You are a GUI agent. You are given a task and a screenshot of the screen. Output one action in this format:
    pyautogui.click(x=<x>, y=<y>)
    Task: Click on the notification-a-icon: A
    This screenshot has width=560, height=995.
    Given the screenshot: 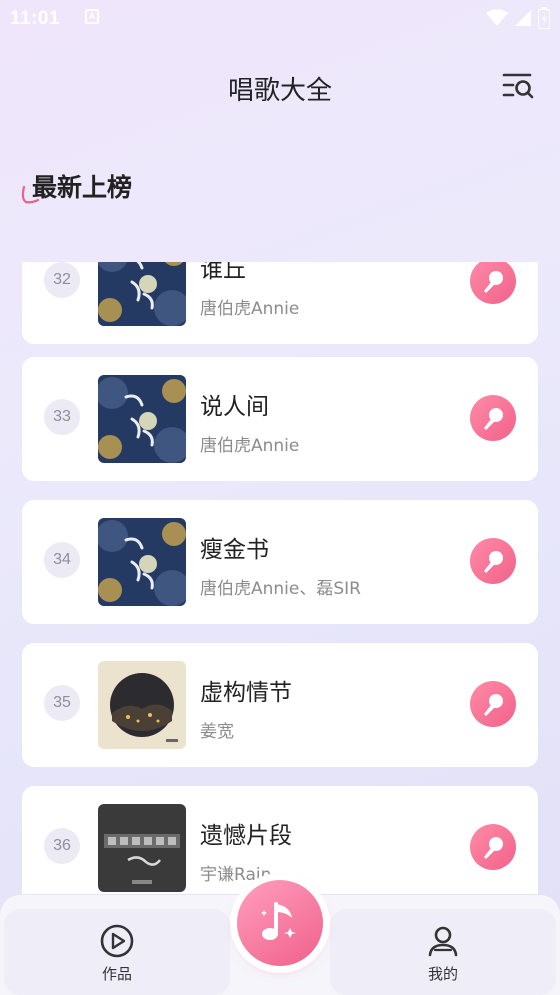 What is the action you would take?
    pyautogui.click(x=92, y=16)
    